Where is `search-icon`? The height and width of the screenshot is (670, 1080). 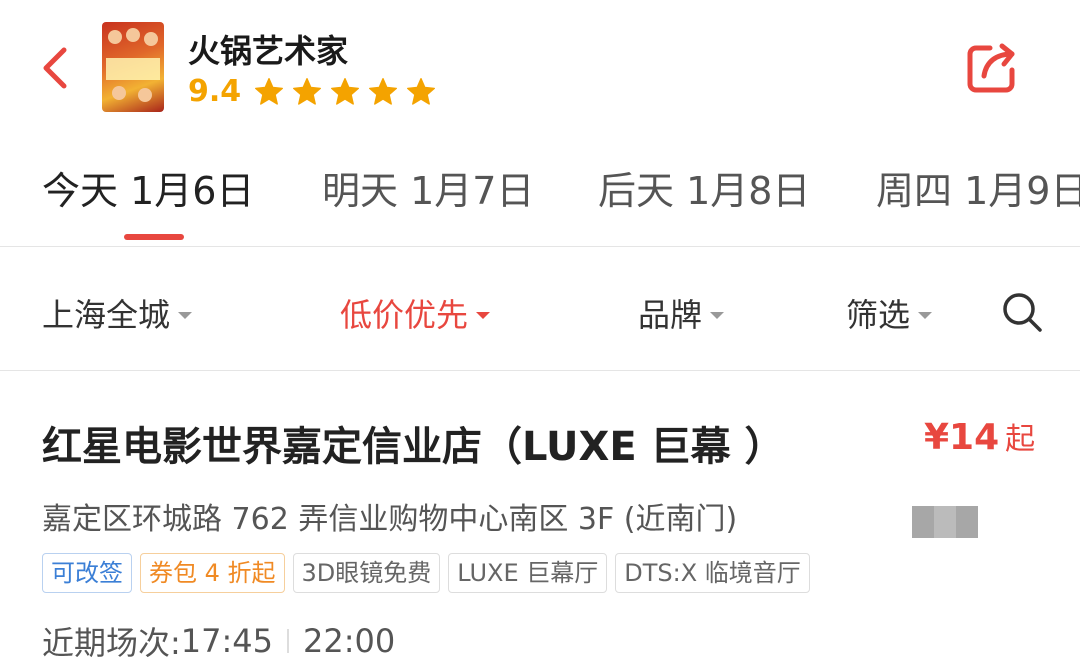
search-icon is located at coordinates (1022, 312).